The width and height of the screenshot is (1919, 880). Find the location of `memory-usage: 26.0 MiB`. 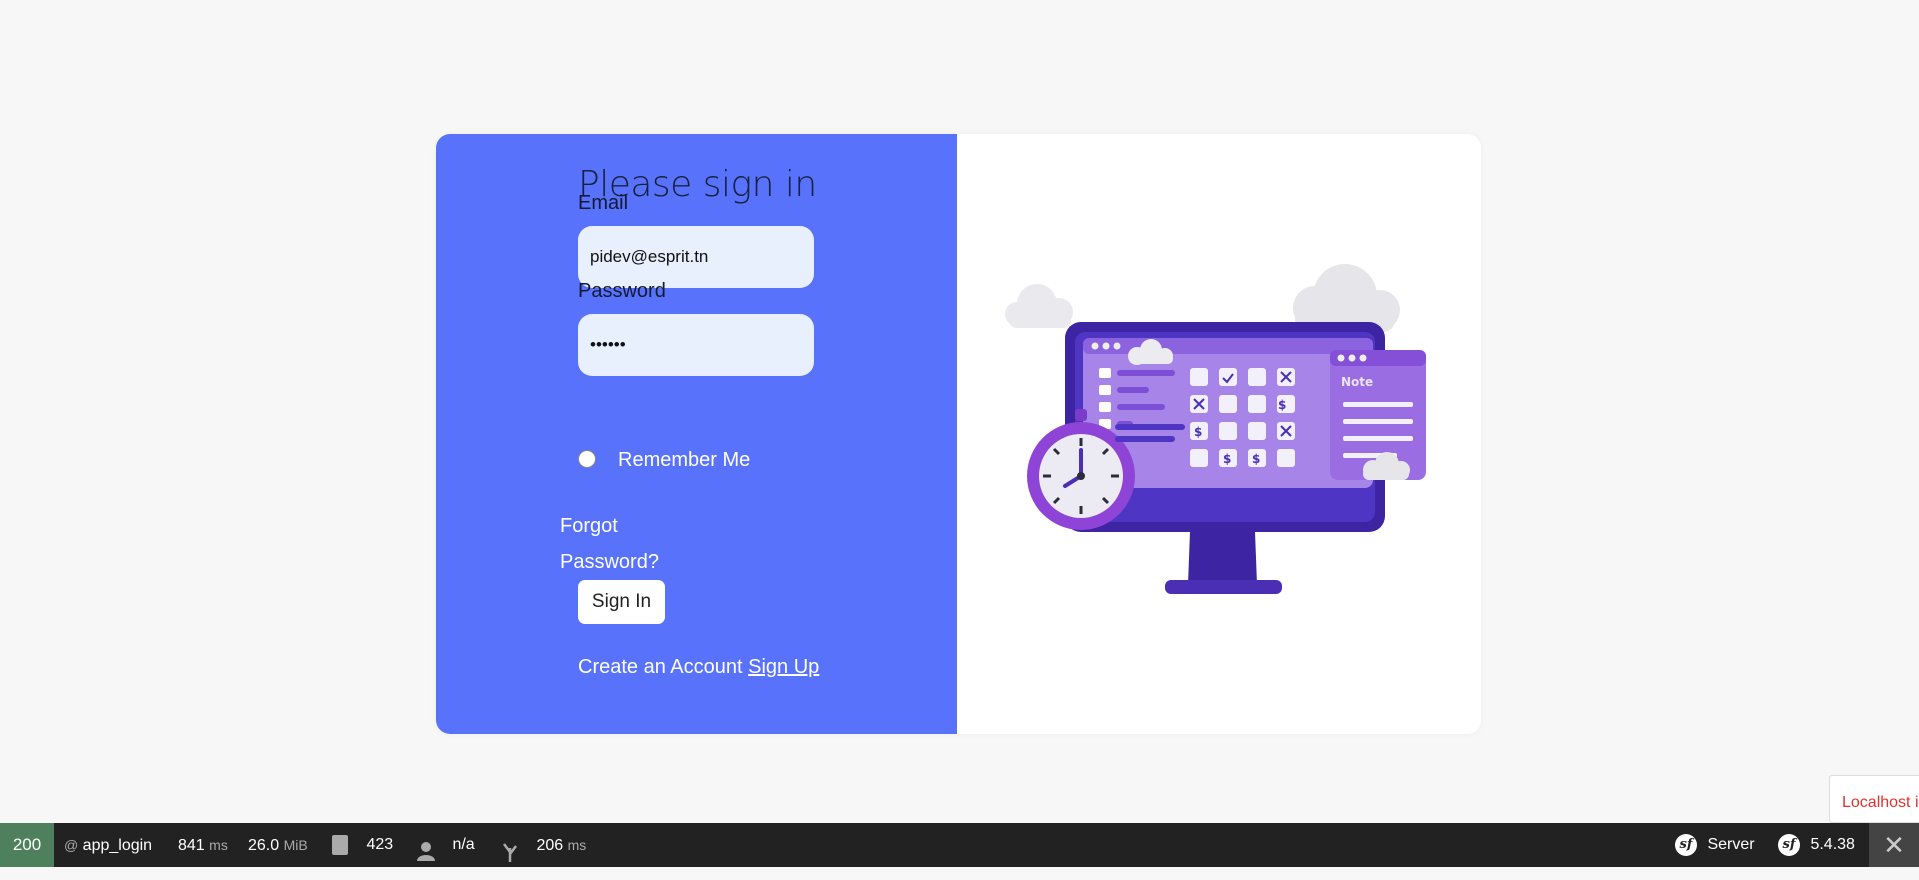

memory-usage: 26.0 MiB is located at coordinates (278, 845).